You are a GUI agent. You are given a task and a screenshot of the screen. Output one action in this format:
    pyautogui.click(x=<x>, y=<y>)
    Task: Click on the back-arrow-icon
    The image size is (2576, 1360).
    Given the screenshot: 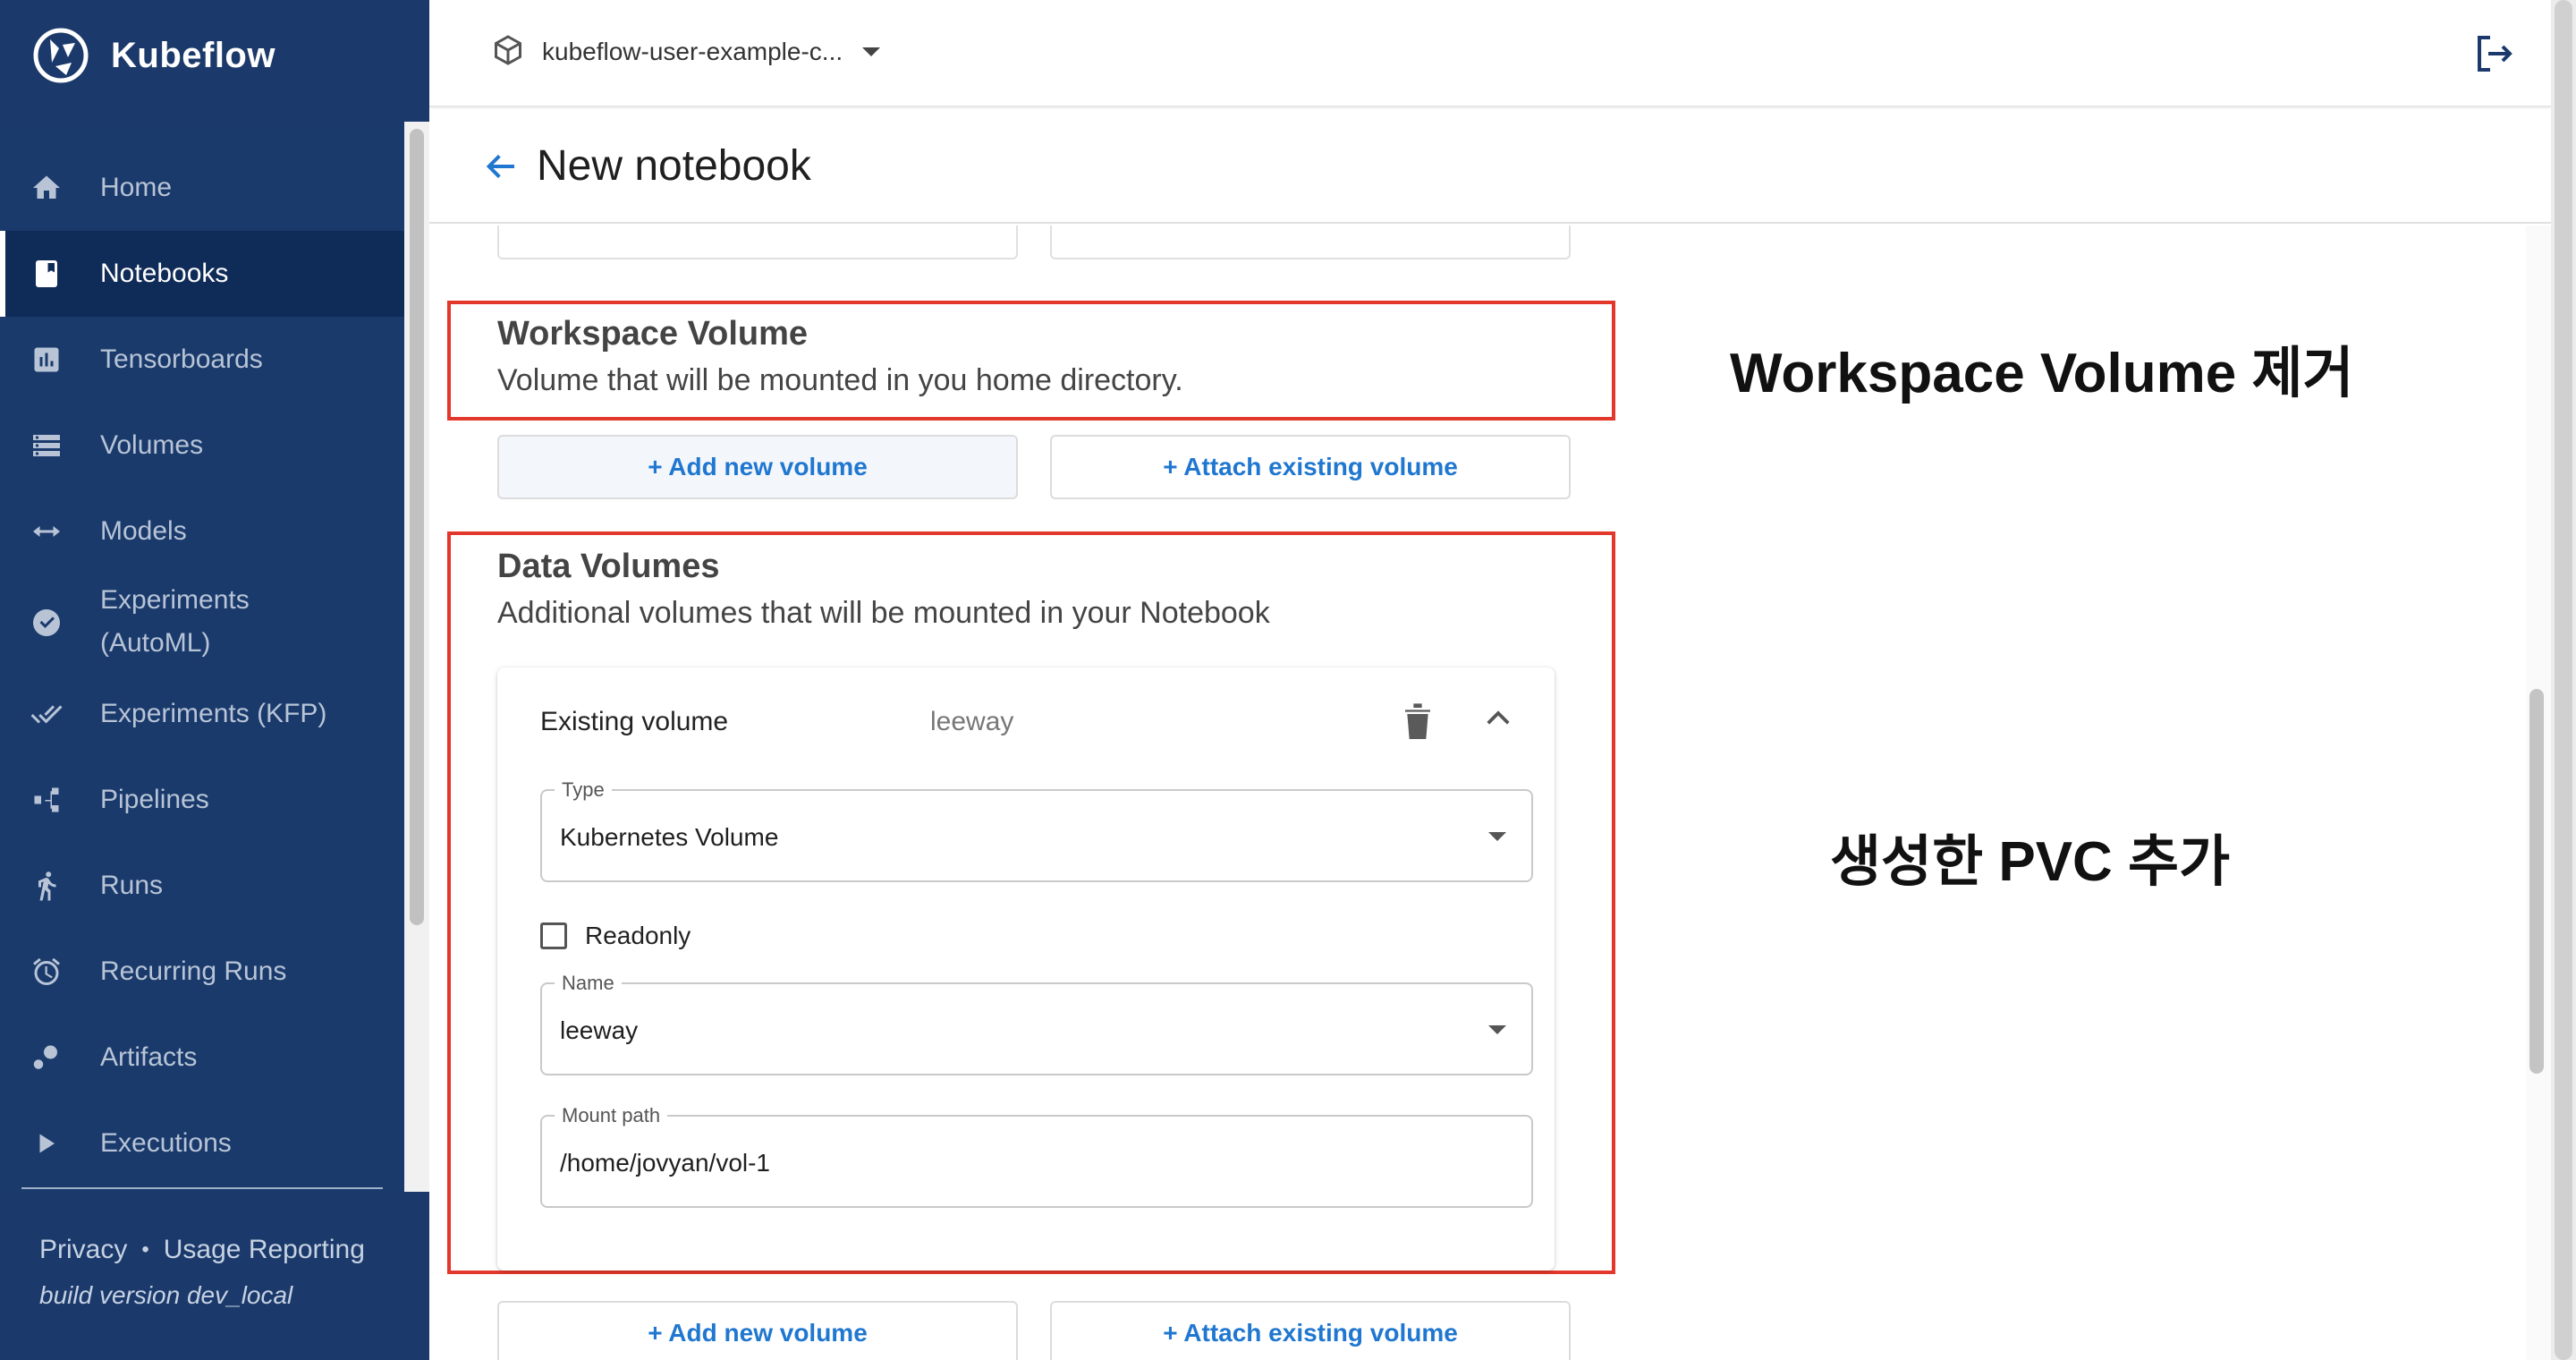 What is the action you would take?
    pyautogui.click(x=501, y=166)
    